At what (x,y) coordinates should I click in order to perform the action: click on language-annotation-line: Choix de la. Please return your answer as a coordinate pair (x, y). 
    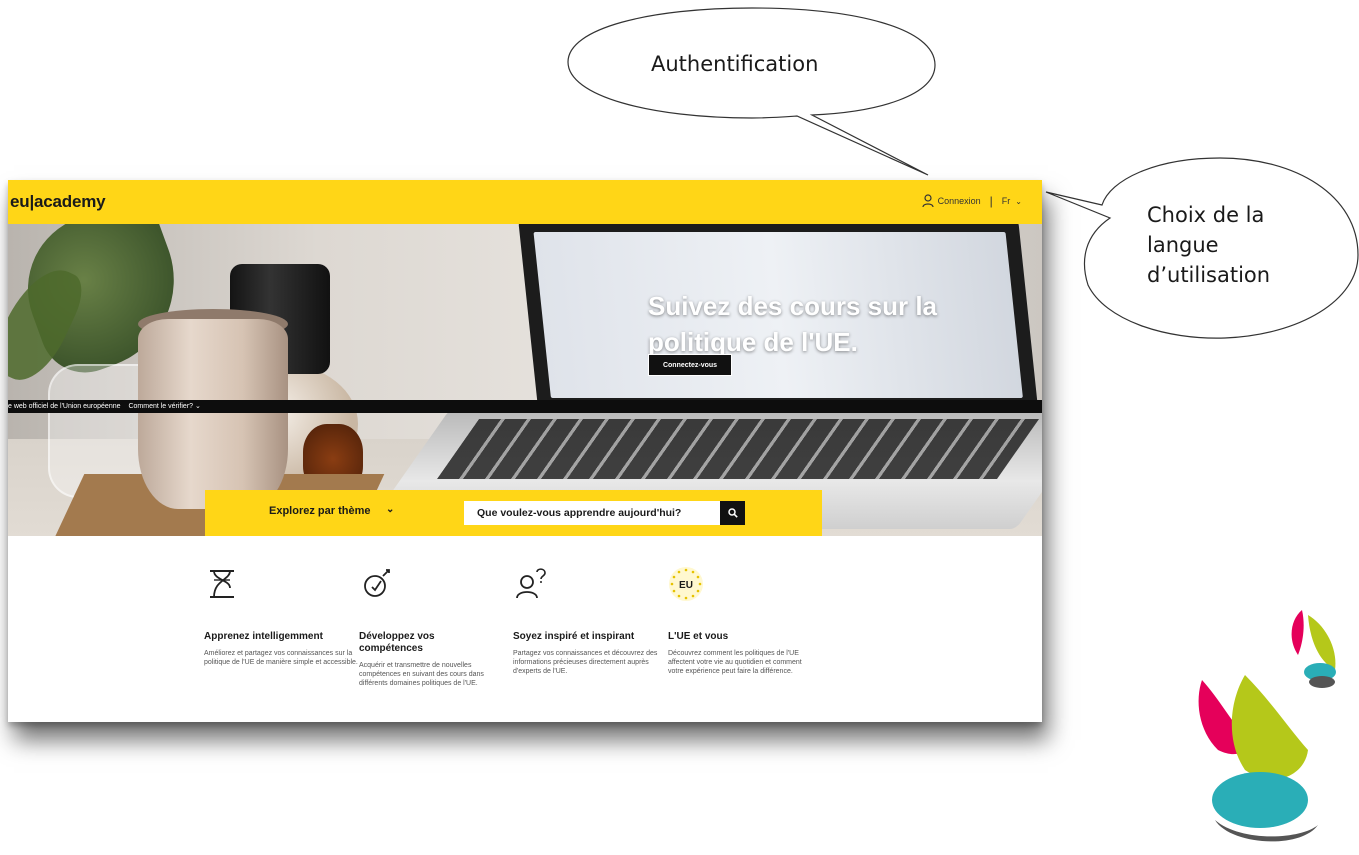
    Looking at the image, I should click on (1206, 215).